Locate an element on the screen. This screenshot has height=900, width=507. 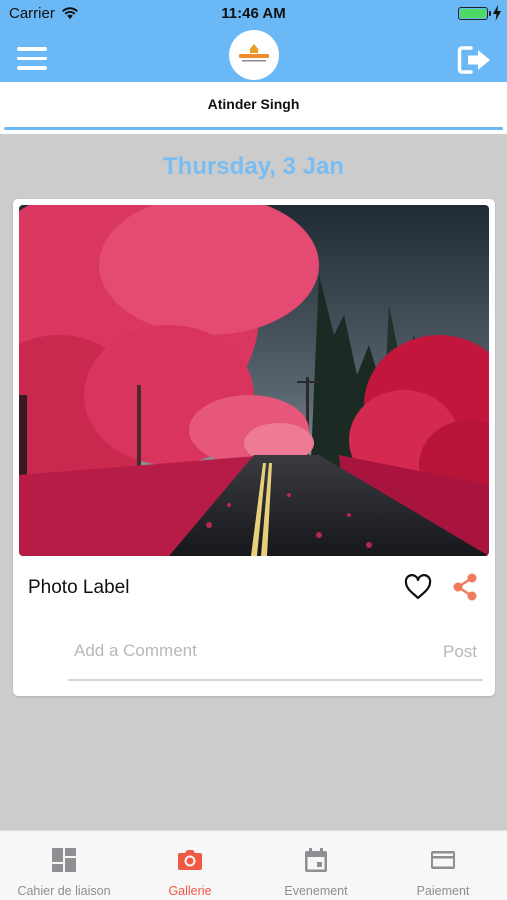
user-name: Atinder Singh is located at coordinates (253, 104).